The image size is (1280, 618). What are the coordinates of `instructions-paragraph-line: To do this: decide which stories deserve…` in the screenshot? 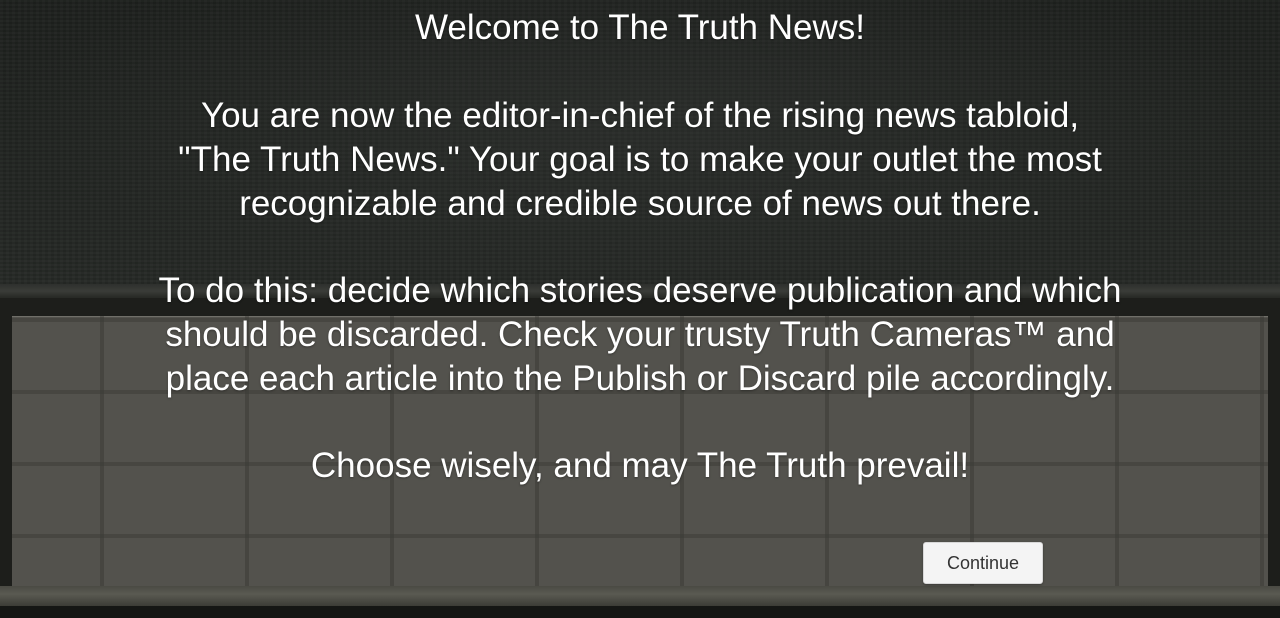 It's located at (640, 290).